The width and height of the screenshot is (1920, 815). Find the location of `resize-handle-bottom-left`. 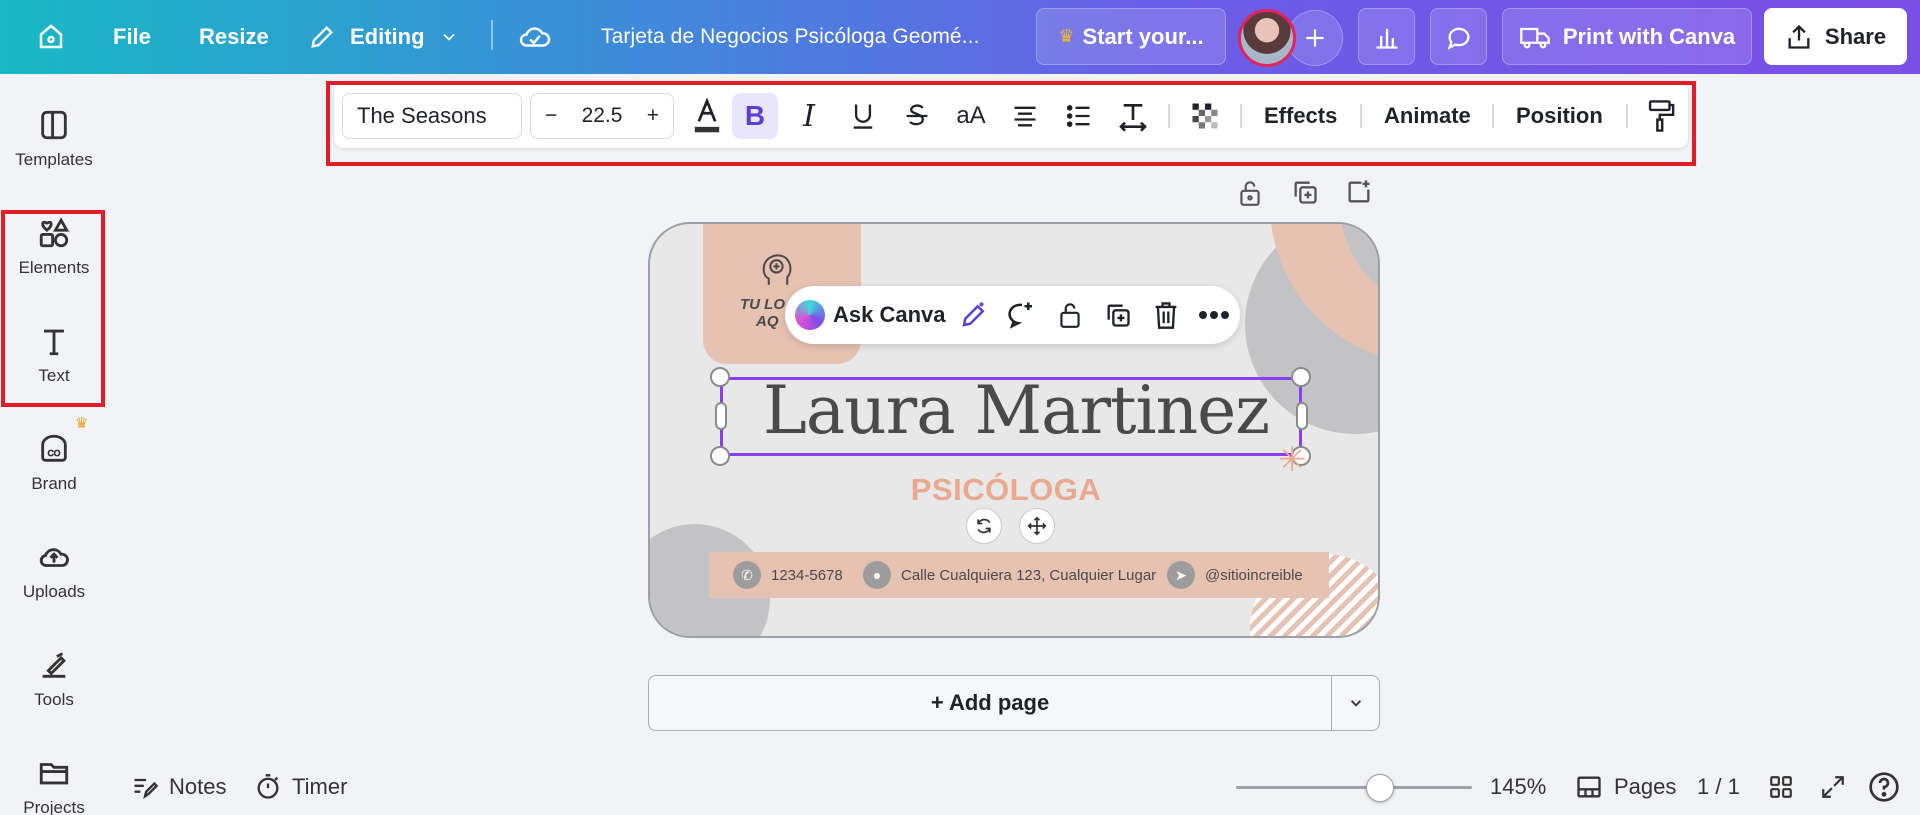

resize-handle-bottom-left is located at coordinates (720, 456).